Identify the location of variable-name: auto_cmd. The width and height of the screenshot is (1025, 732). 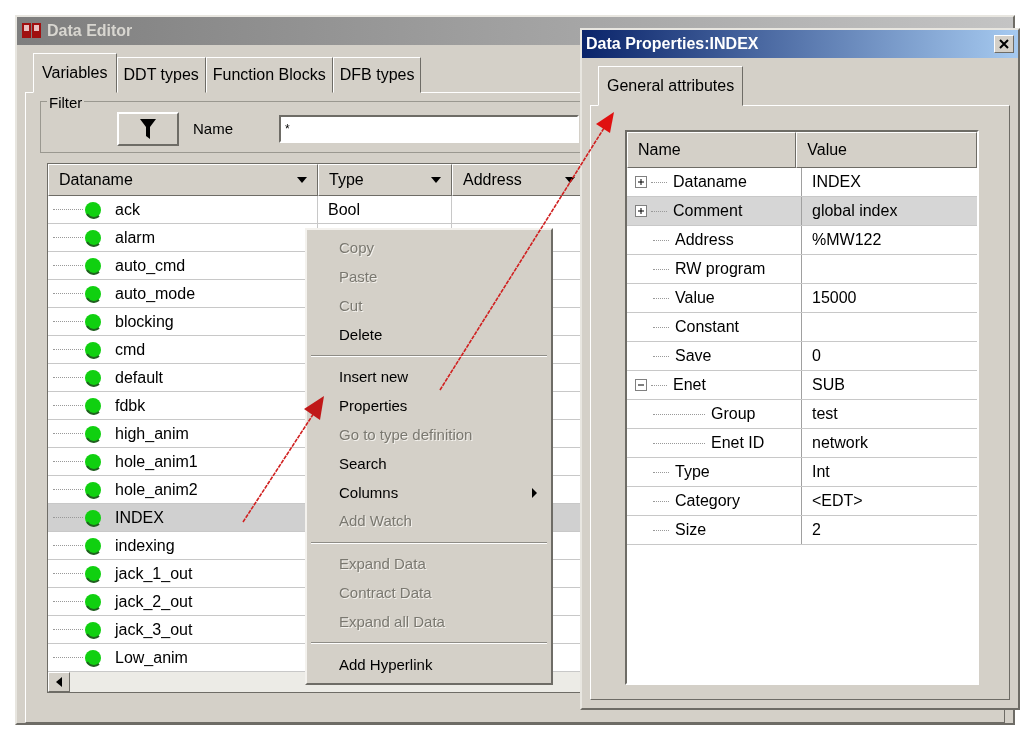
(150, 265).